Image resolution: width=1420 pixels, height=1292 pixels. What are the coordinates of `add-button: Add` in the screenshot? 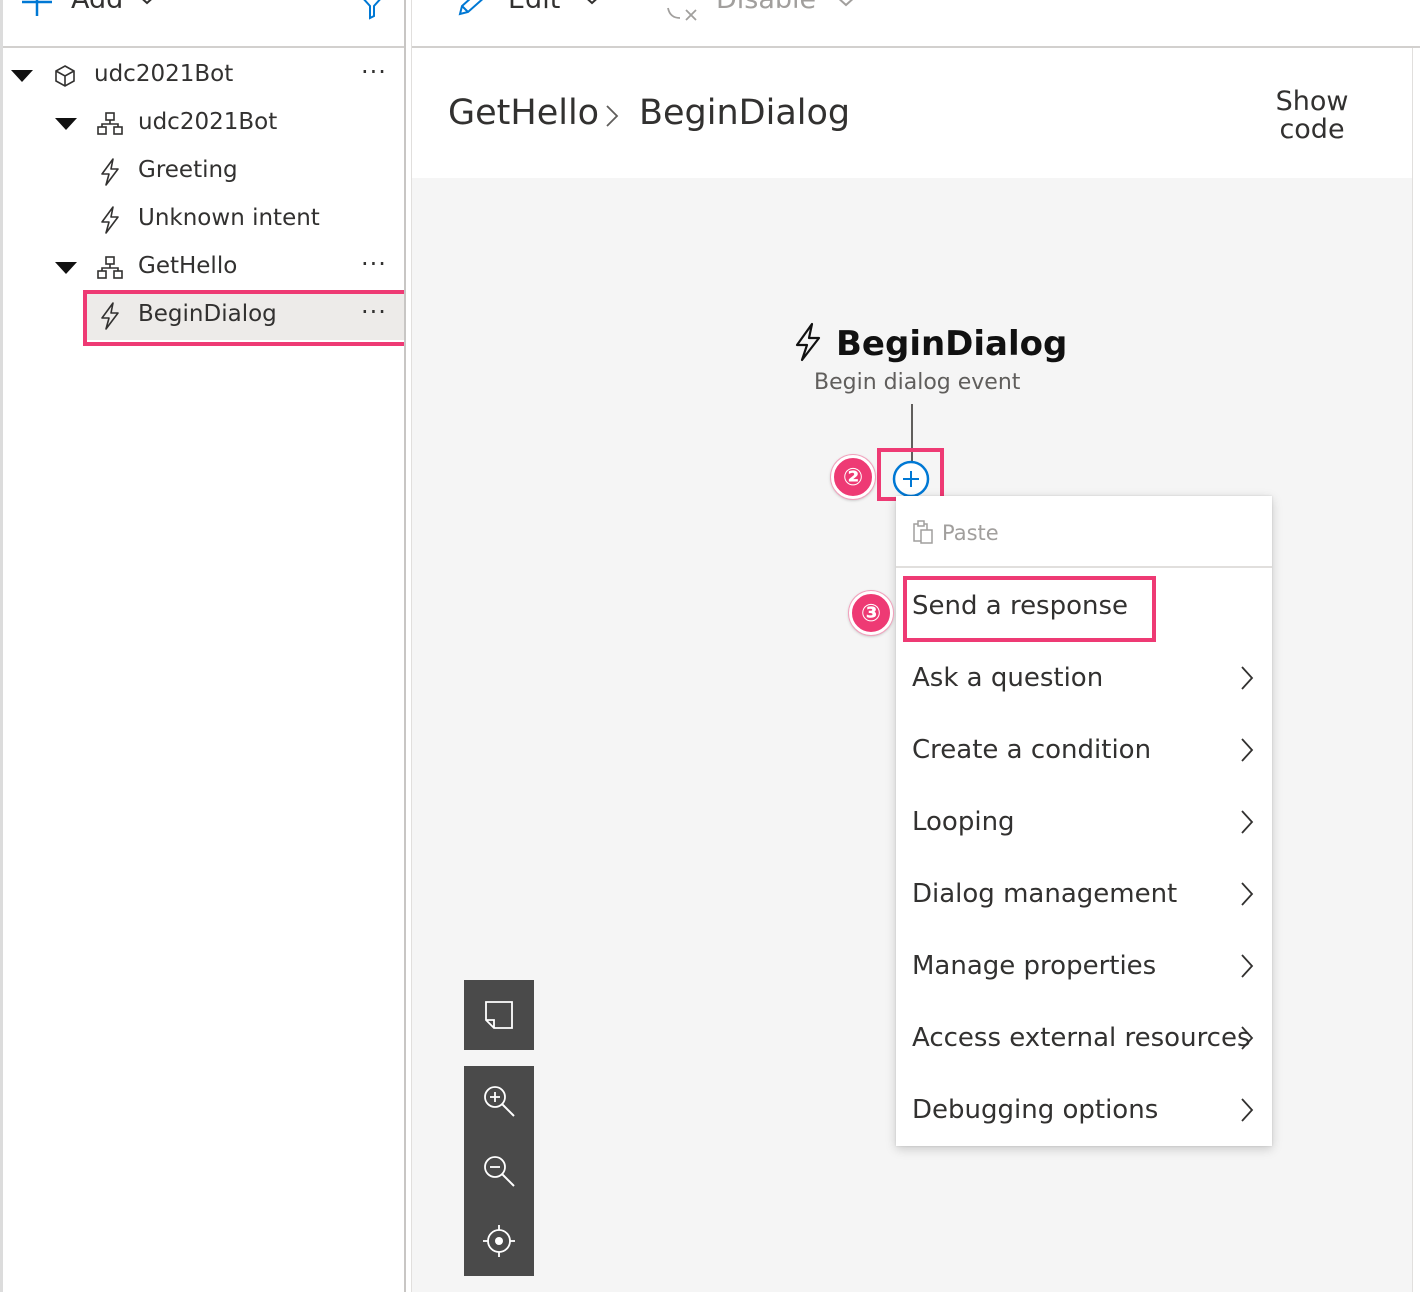 It's located at (89, 15).